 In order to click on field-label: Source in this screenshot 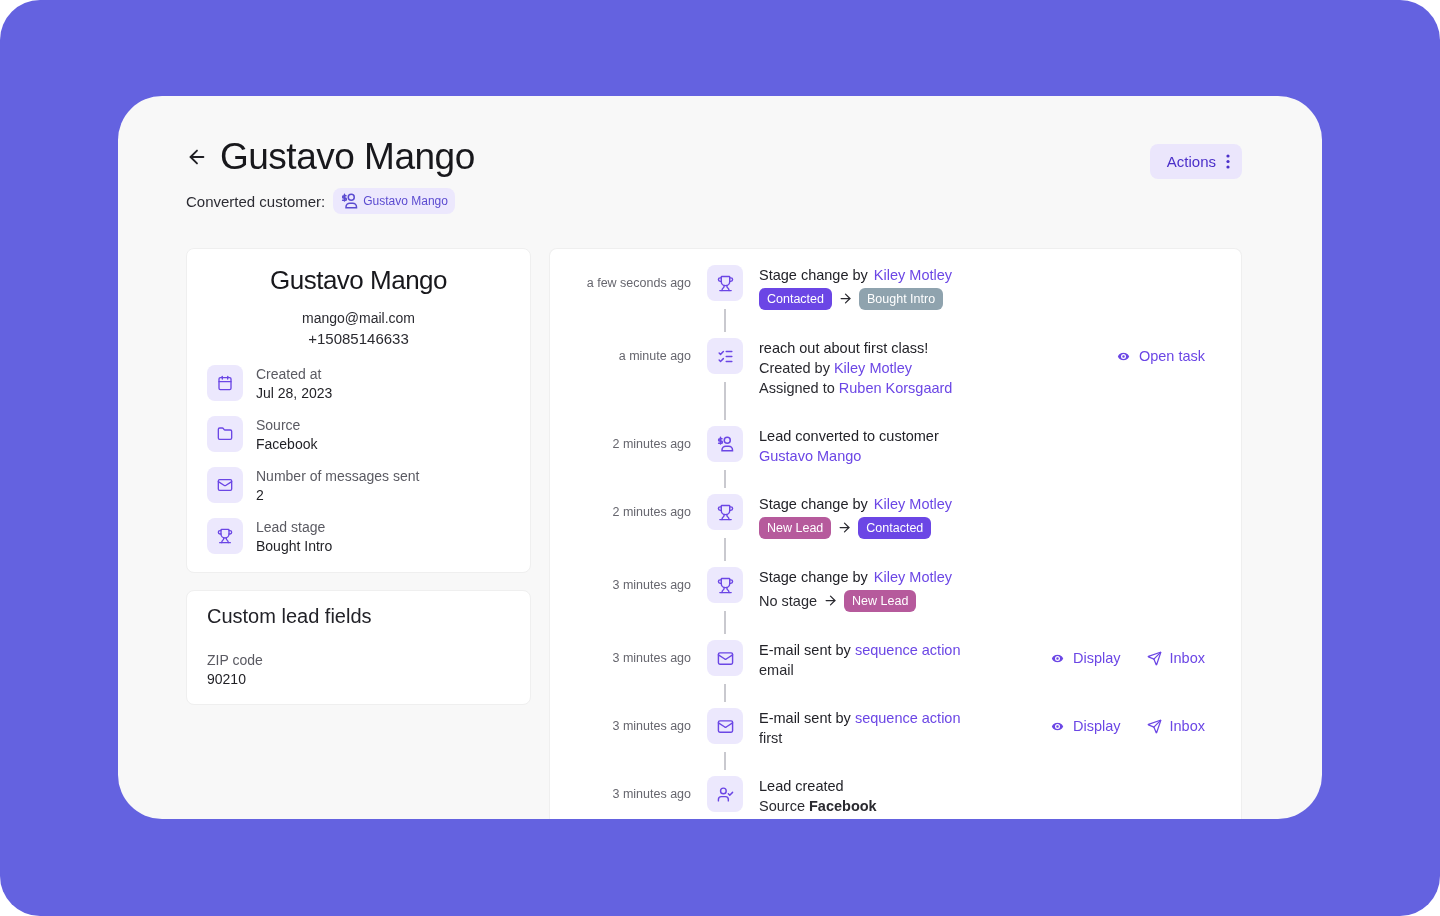, I will do `click(279, 424)`.